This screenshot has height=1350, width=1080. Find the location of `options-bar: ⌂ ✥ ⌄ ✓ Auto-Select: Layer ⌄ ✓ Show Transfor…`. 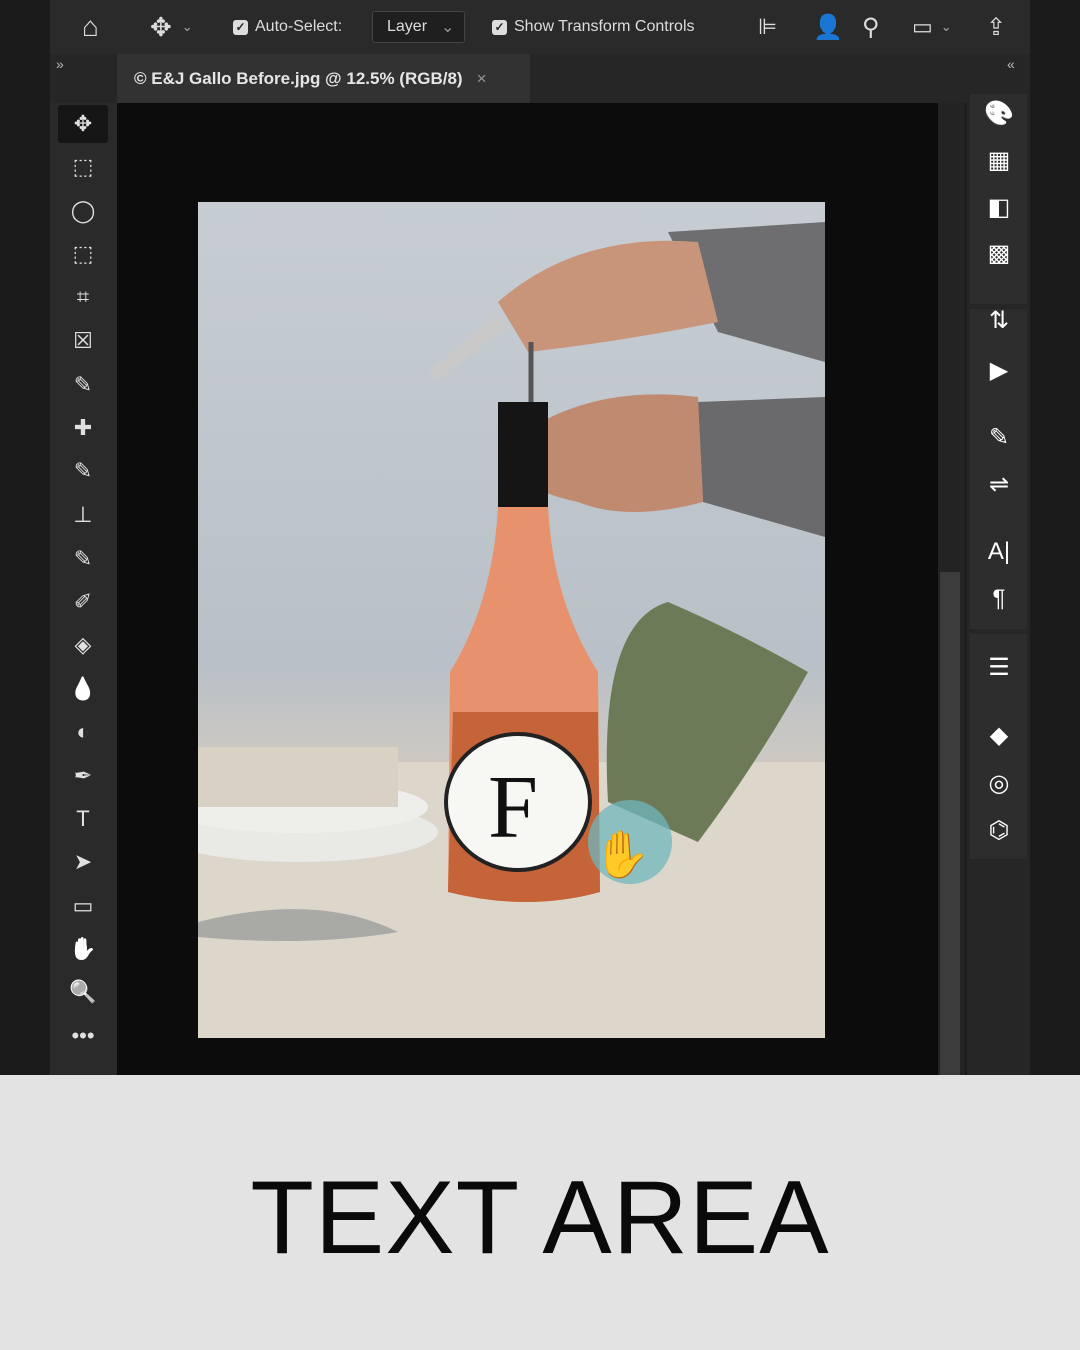

options-bar: ⌂ ✥ ⌄ ✓ Auto-Select: Layer ⌄ ✓ Show Transfor… is located at coordinates (540, 27).